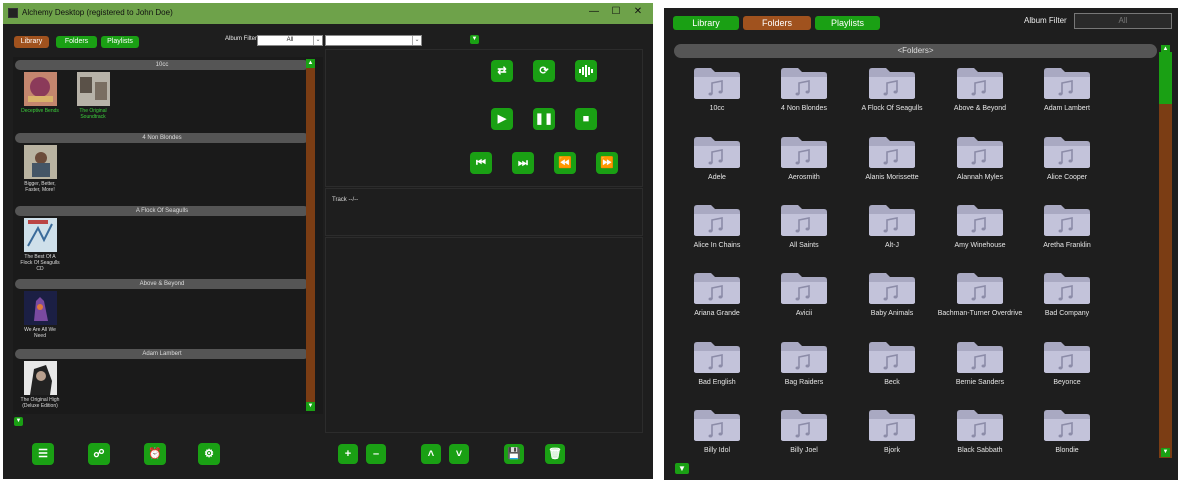 This screenshot has height=480, width=1178. Describe the element at coordinates (514, 454) in the screenshot. I see `save-button: 💾` at that location.